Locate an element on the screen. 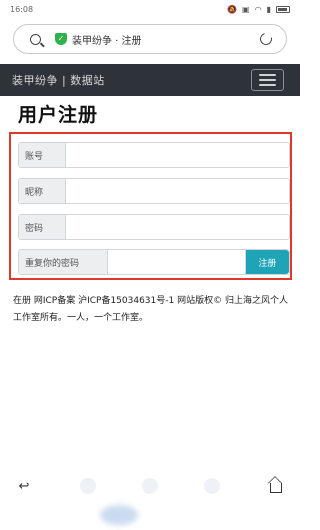 This screenshot has height=530, width=320. wifi-icon: ◠ is located at coordinates (258, 9).